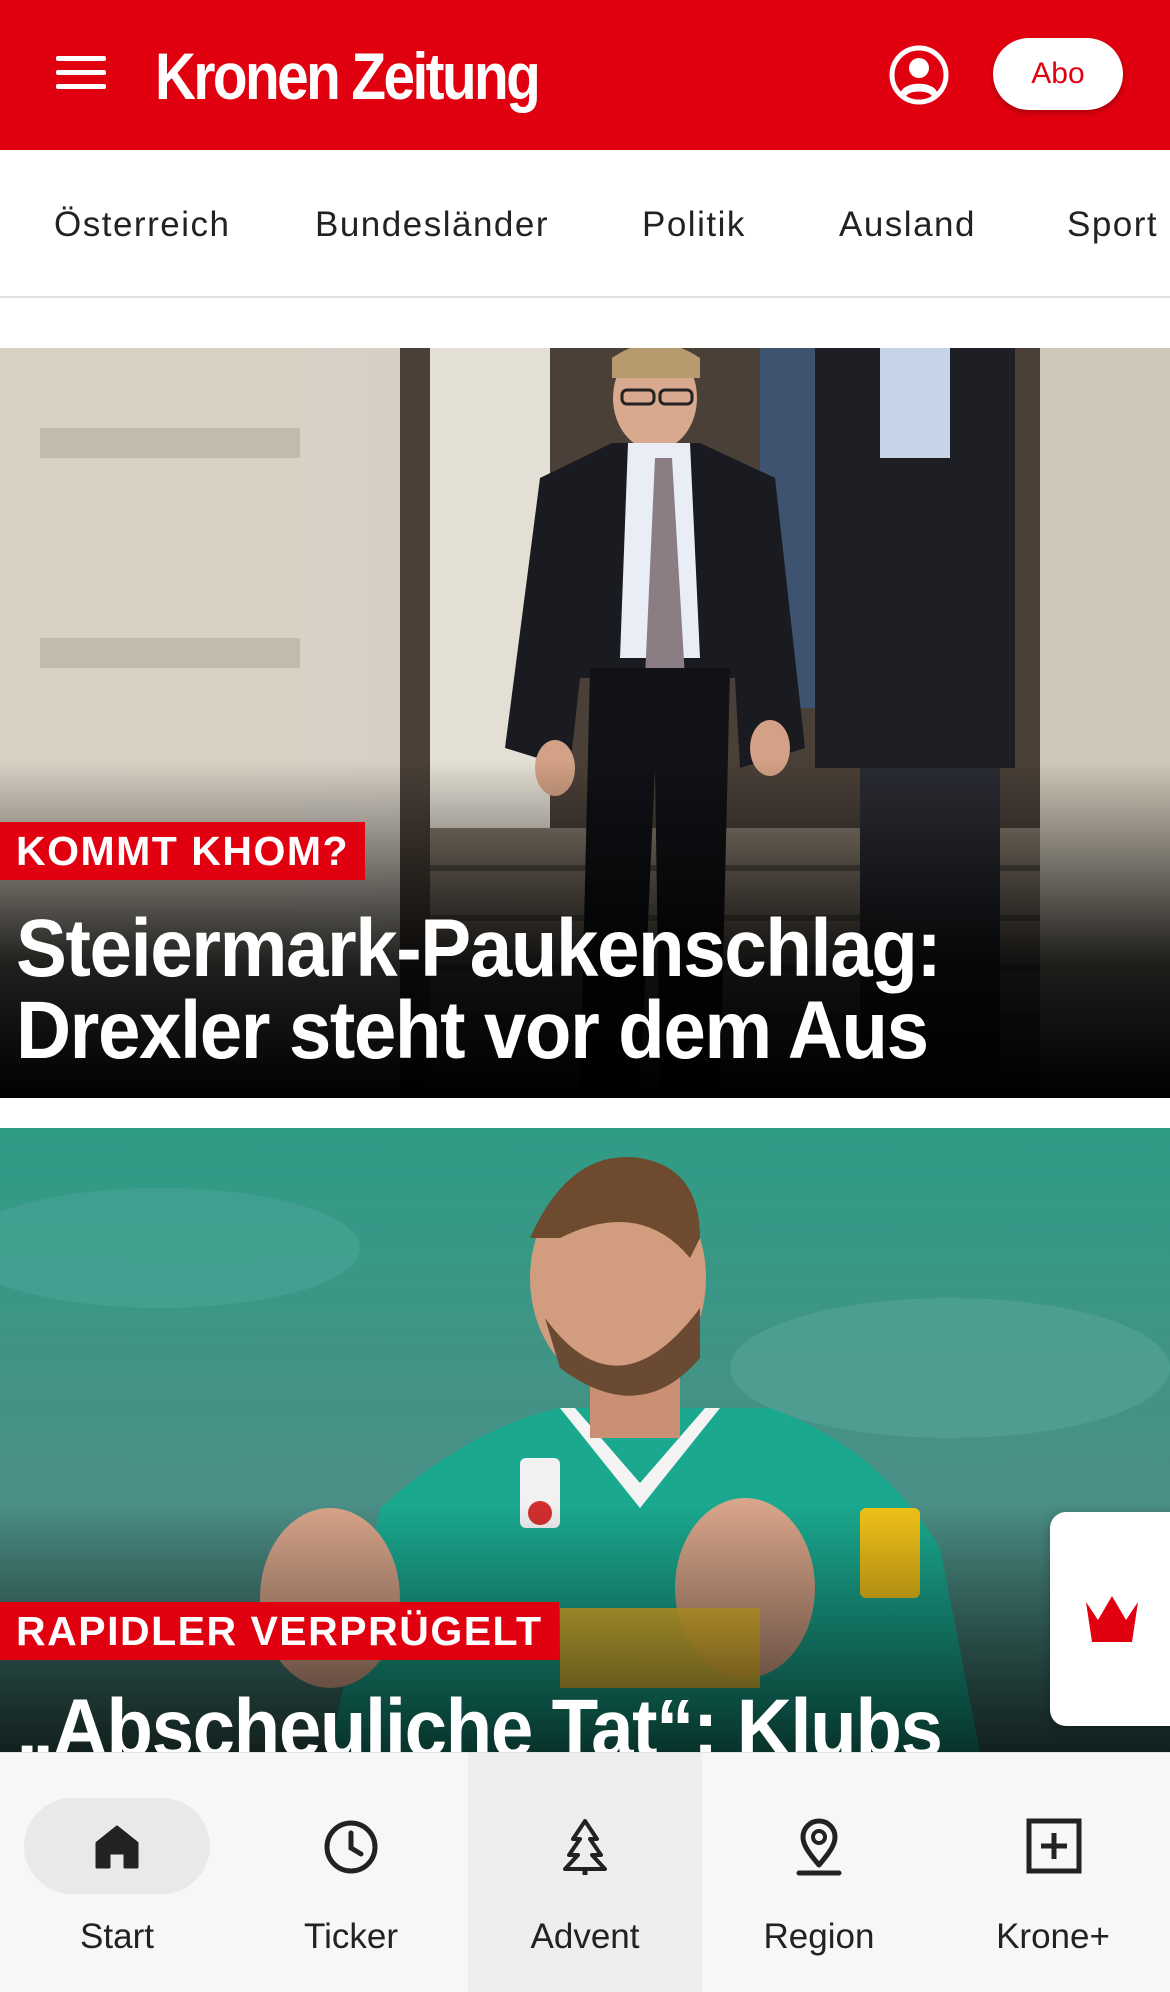 This screenshot has height=1992, width=1170. I want to click on tab-kroneplus: Krone+, so click(1053, 1872).